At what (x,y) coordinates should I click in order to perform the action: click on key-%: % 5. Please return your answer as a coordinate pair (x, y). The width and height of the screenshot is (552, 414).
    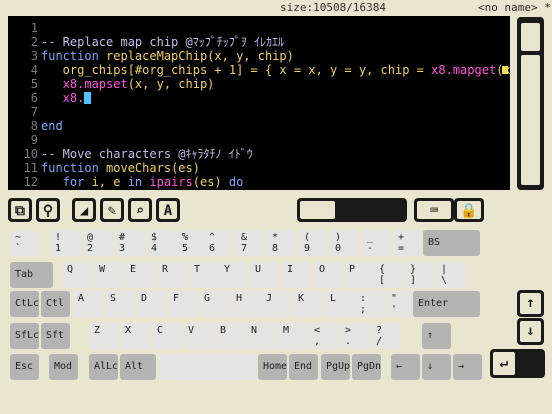
    Looking at the image, I should click on (191, 243).